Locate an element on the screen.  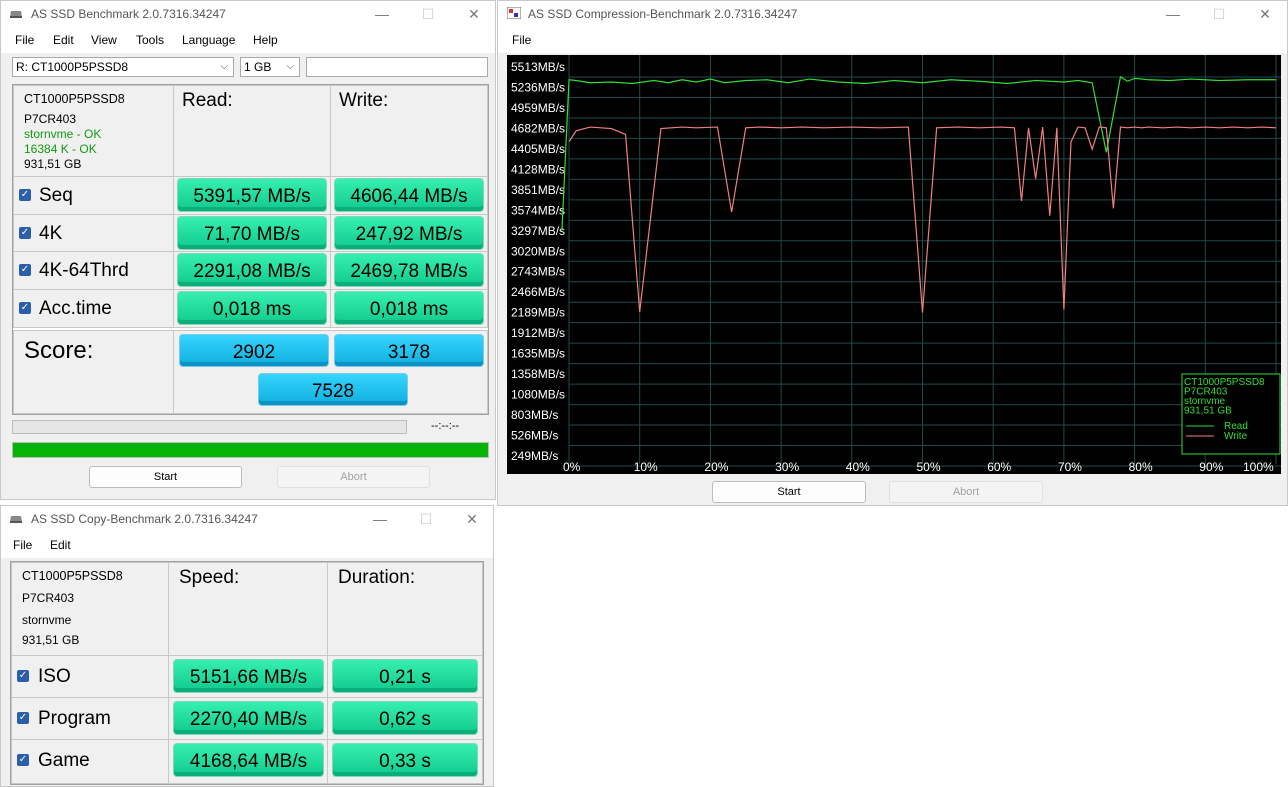
iso-duration-cell: 0,21 s is located at coordinates (405, 676).